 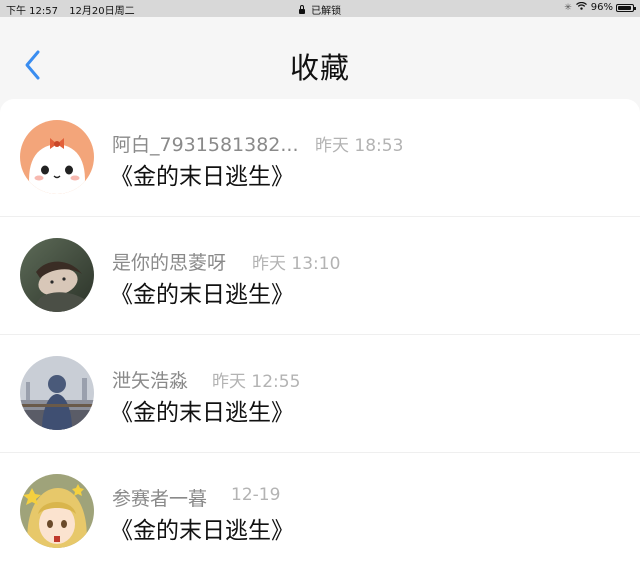 I want to click on wifi-icon, so click(x=581, y=7).